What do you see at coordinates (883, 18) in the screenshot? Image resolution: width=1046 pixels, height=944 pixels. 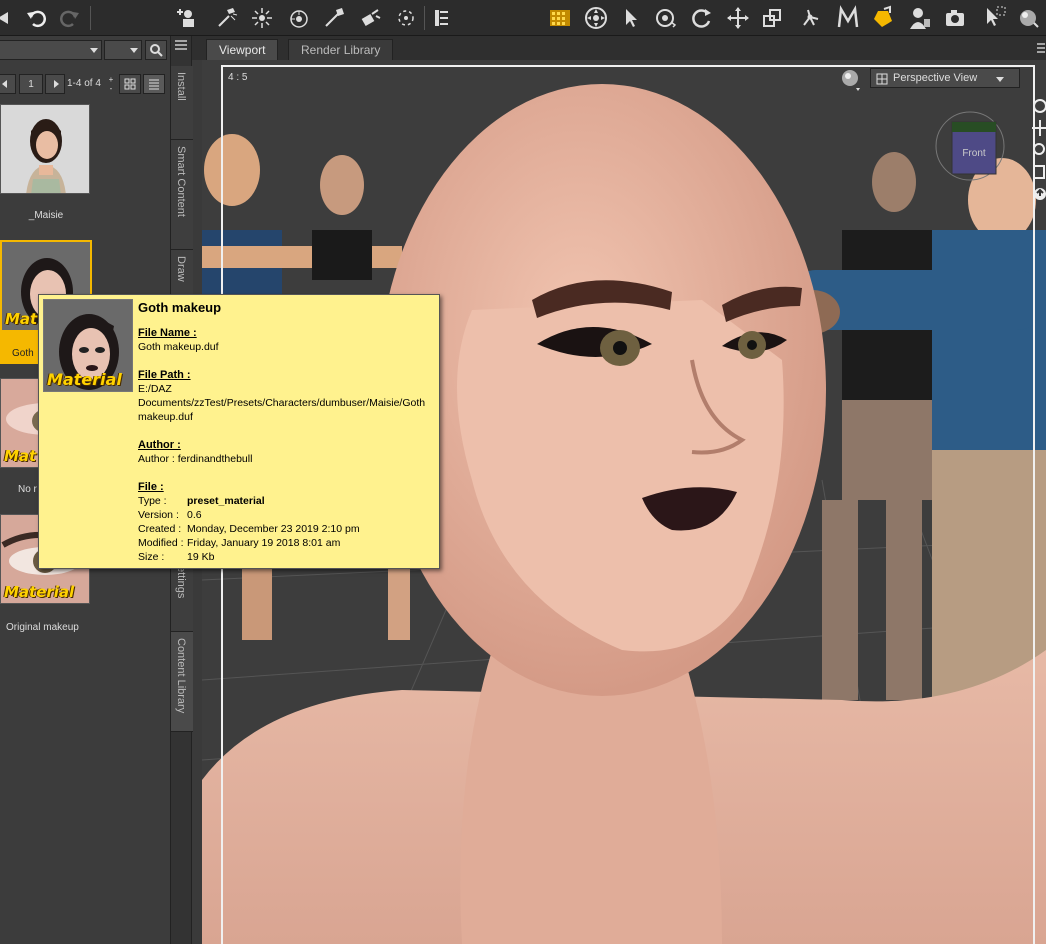 I see `surface-tool-icon` at bounding box center [883, 18].